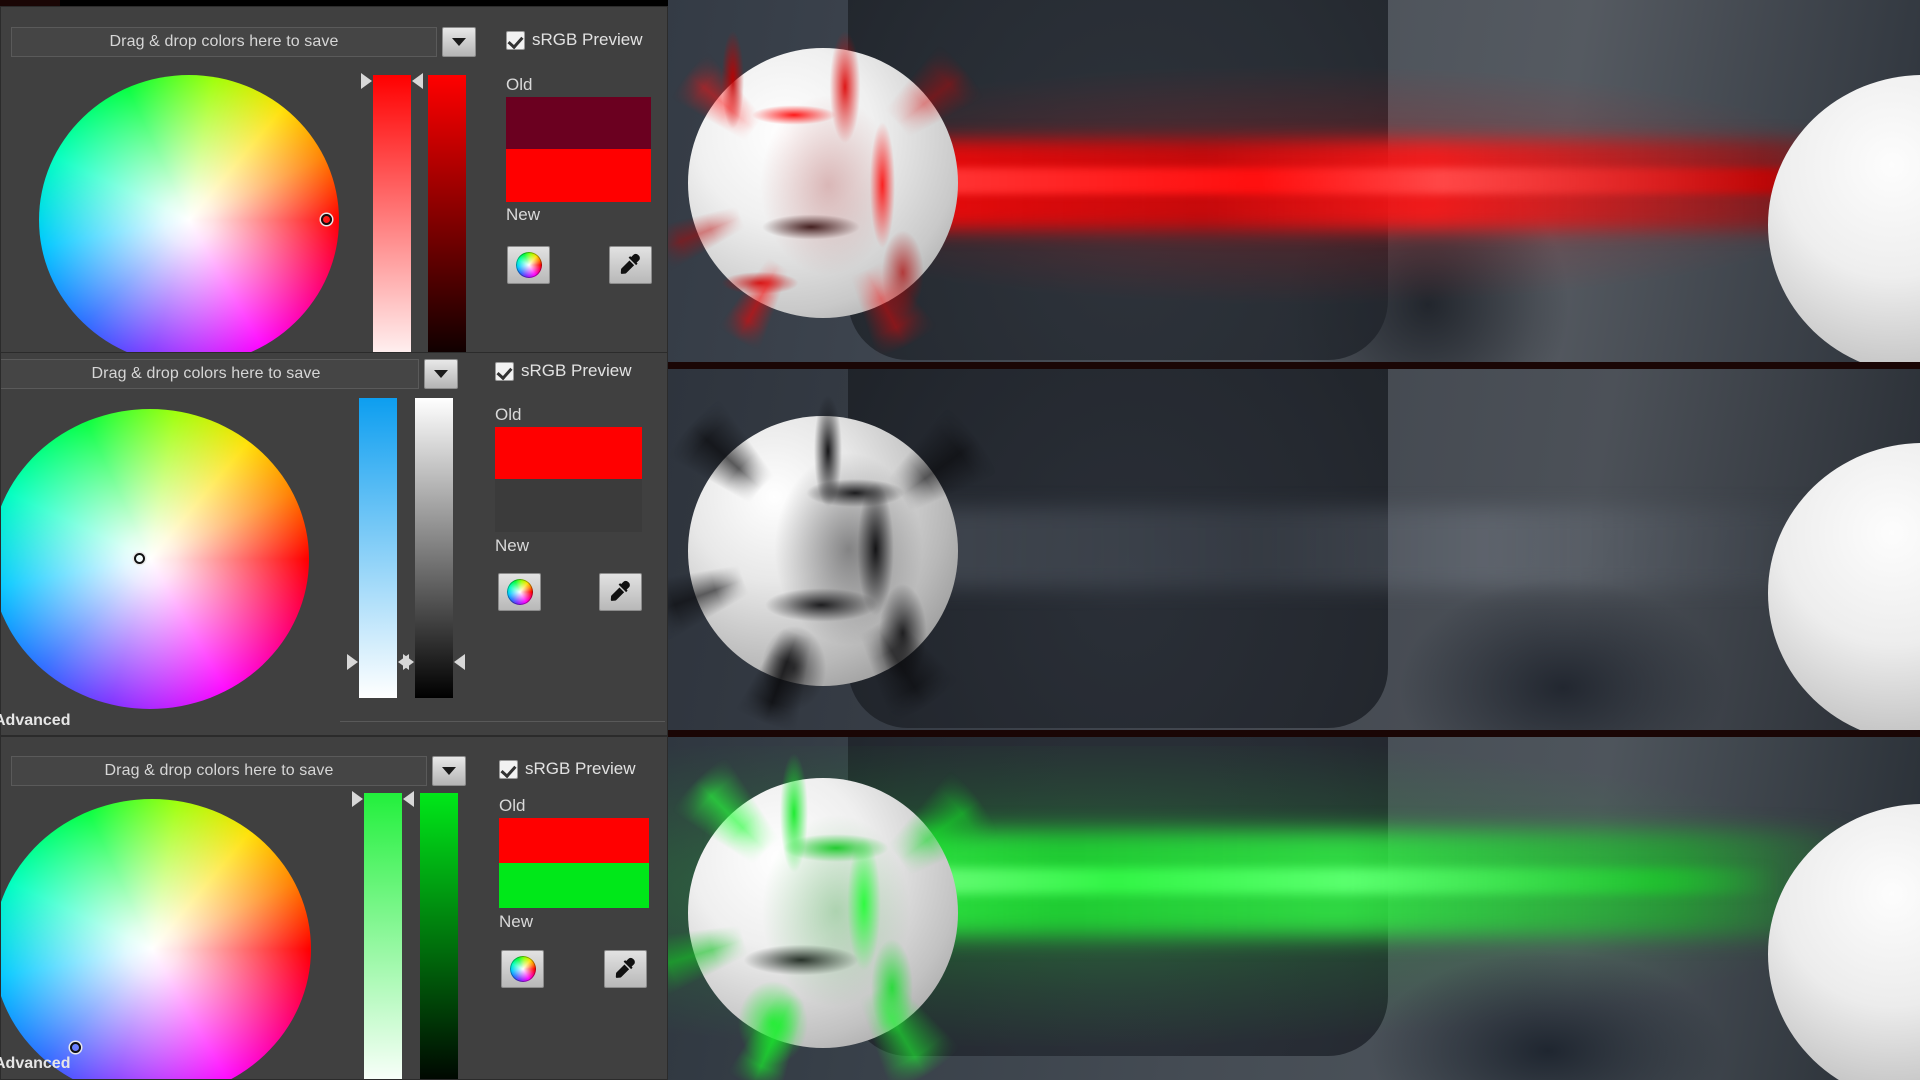  I want to click on value-marker-right, so click(459, 662).